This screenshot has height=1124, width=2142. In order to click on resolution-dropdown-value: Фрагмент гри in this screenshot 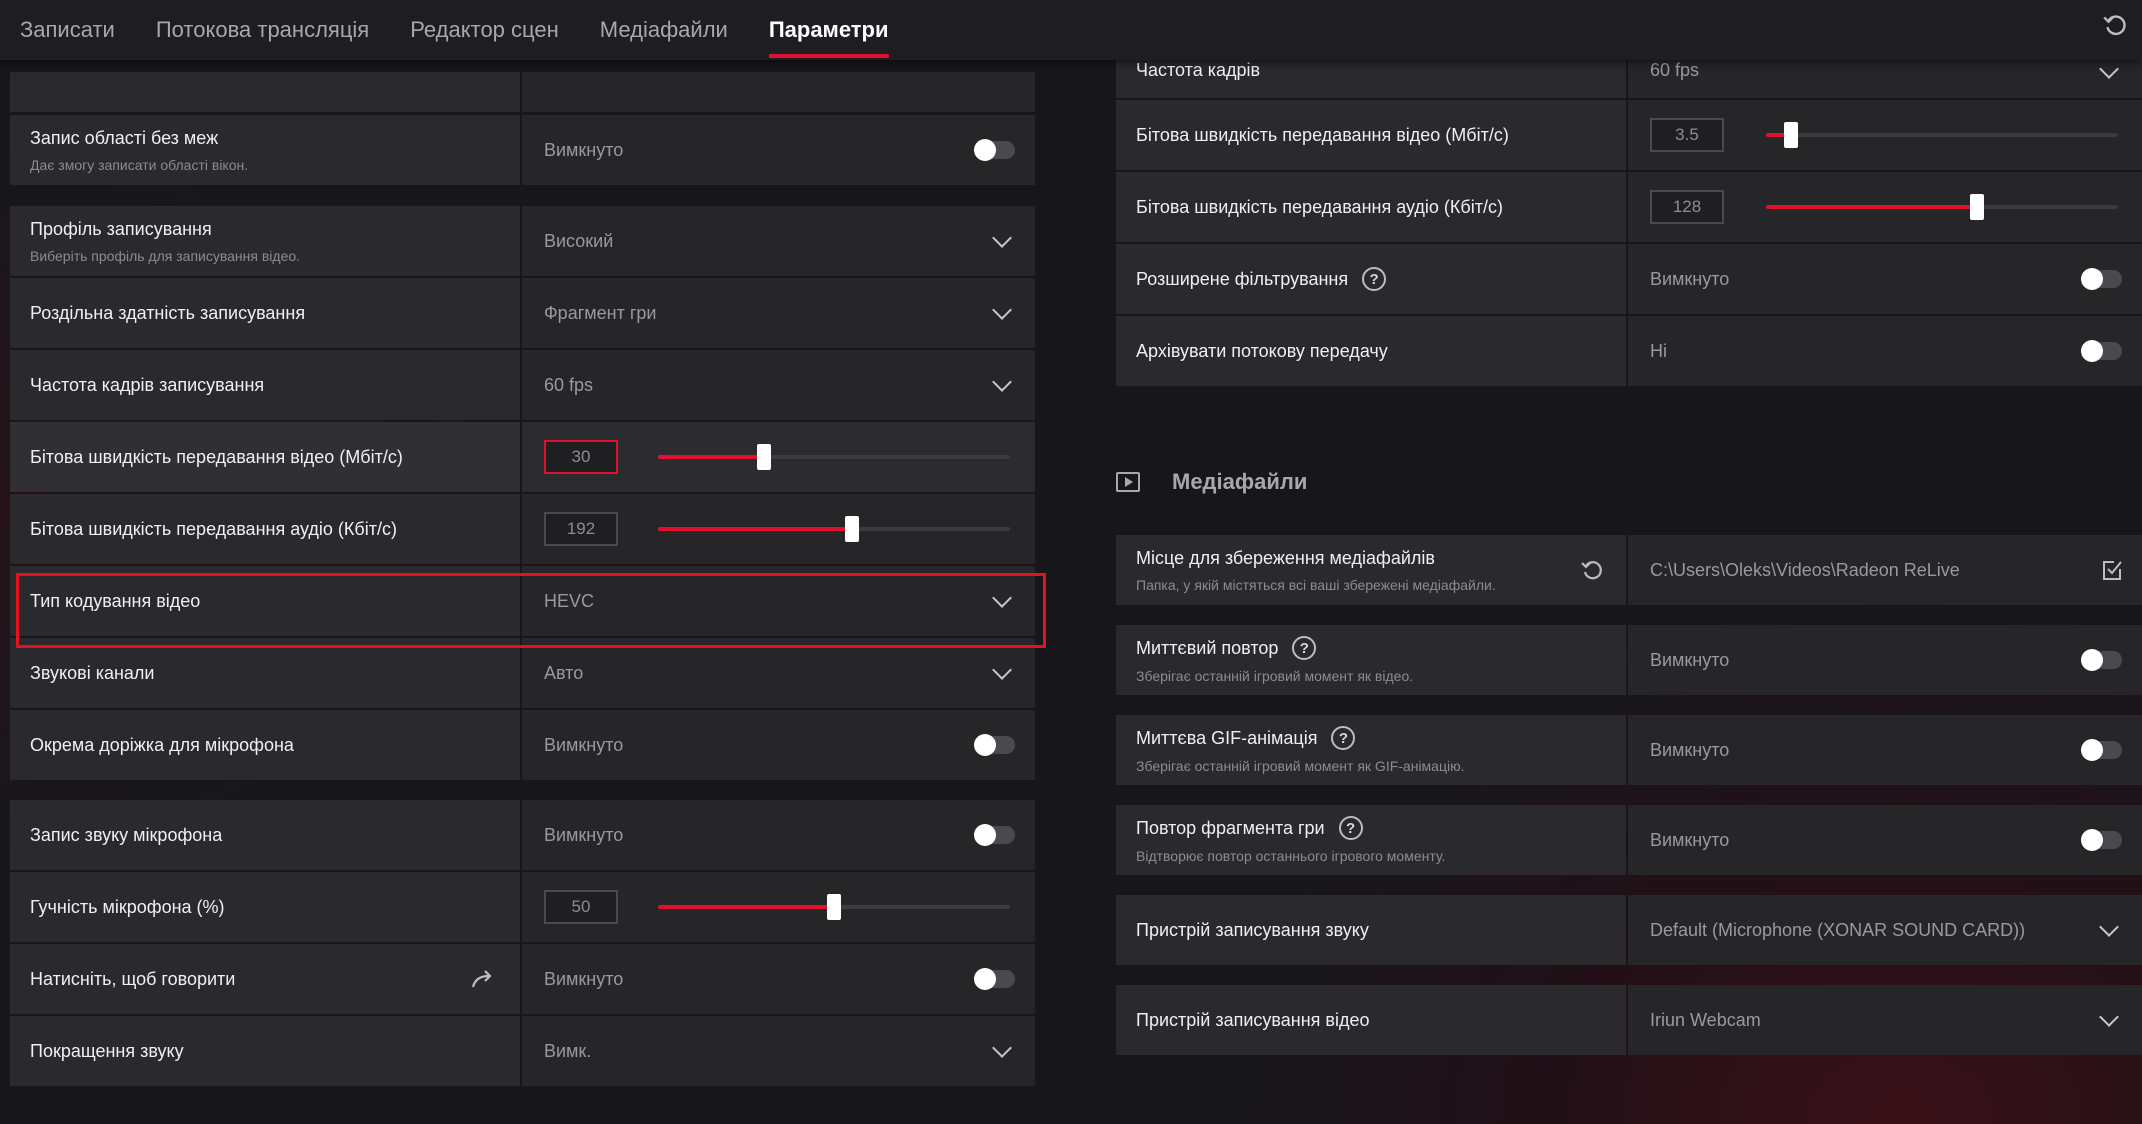, I will do `click(600, 313)`.